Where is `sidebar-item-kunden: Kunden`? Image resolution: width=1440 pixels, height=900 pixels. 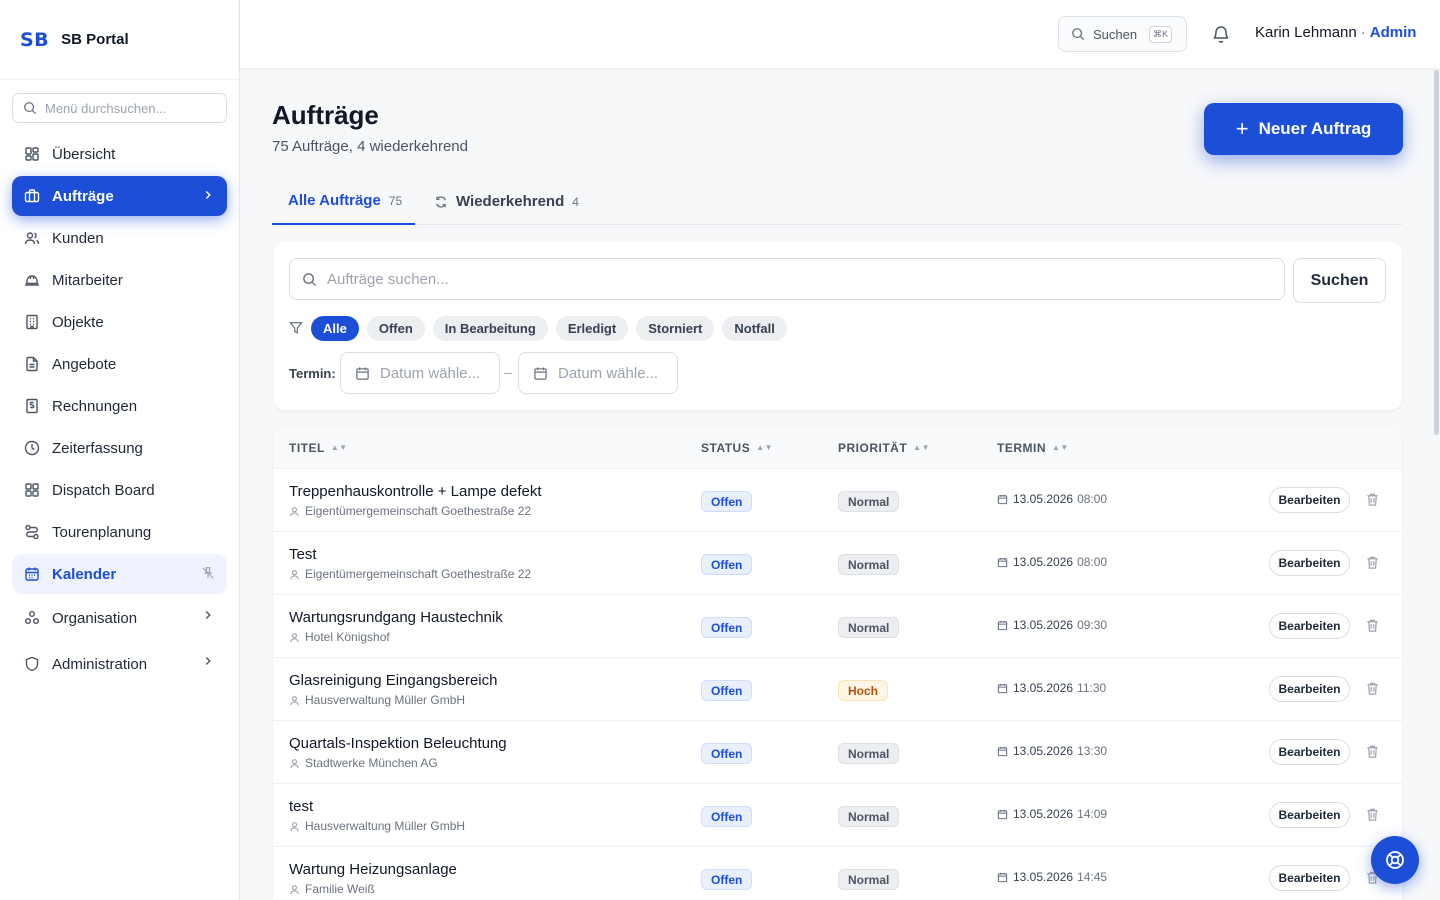
sidebar-item-kunden: Kunden is located at coordinates (119, 238).